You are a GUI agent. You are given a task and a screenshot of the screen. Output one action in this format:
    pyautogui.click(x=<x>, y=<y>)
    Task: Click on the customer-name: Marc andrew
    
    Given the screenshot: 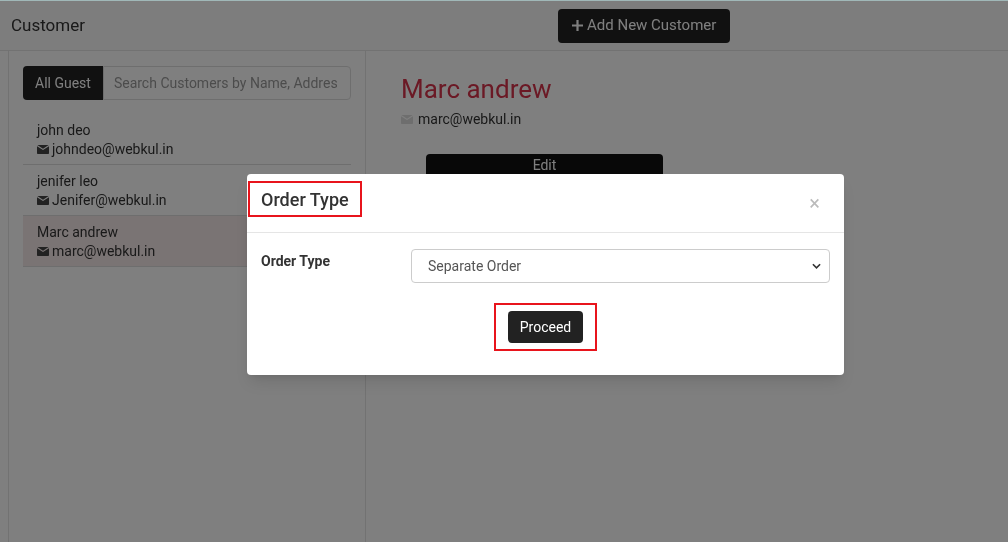 What is the action you would take?
    pyautogui.click(x=78, y=232)
    